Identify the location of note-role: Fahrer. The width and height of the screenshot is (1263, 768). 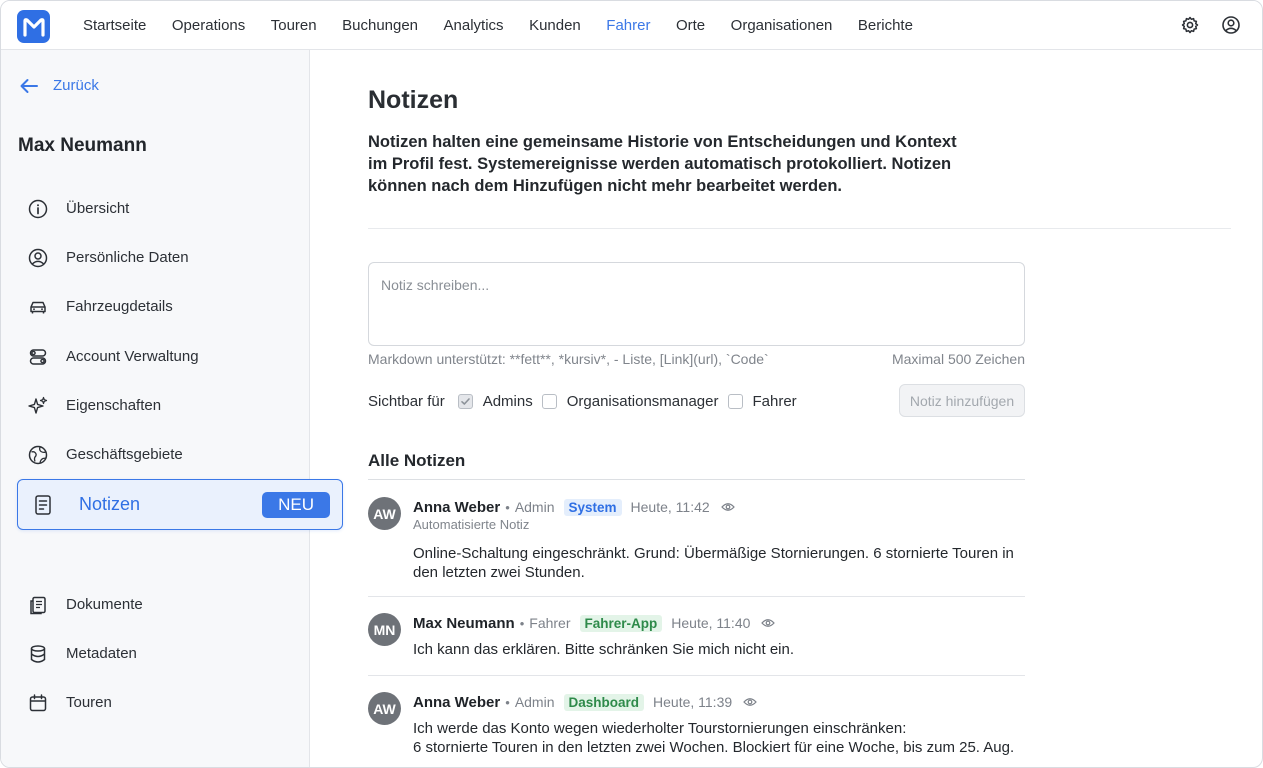
(550, 623).